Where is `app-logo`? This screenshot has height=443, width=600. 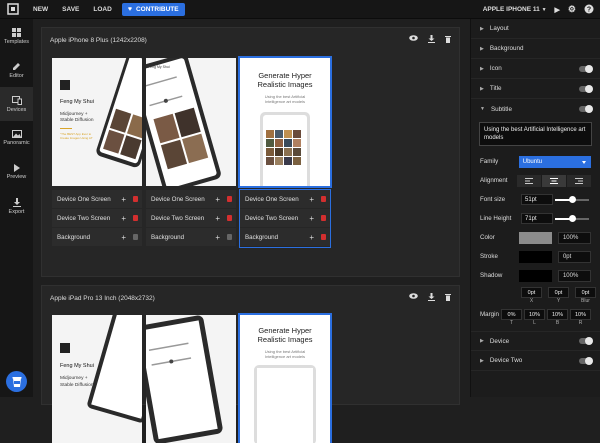 app-logo is located at coordinates (13, 9).